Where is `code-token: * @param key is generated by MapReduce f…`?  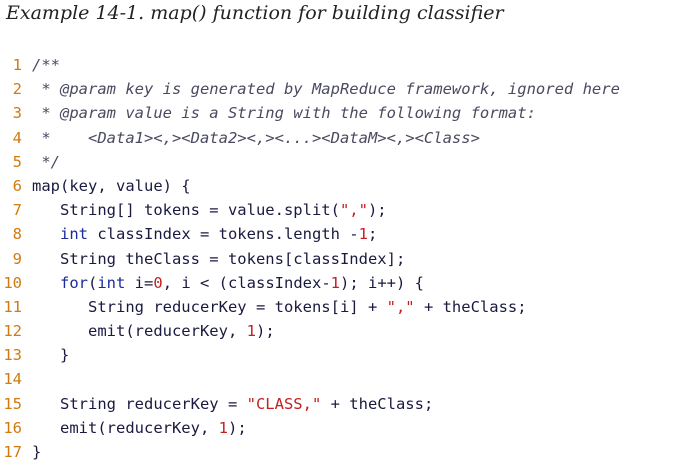 code-token: * @param key is generated by MapReduce f… is located at coordinates (326, 89).